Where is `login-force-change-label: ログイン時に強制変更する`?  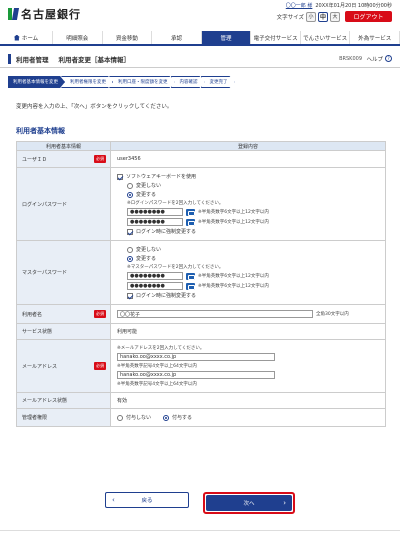 login-force-change-label: ログイン時に強制変更する is located at coordinates (166, 232).